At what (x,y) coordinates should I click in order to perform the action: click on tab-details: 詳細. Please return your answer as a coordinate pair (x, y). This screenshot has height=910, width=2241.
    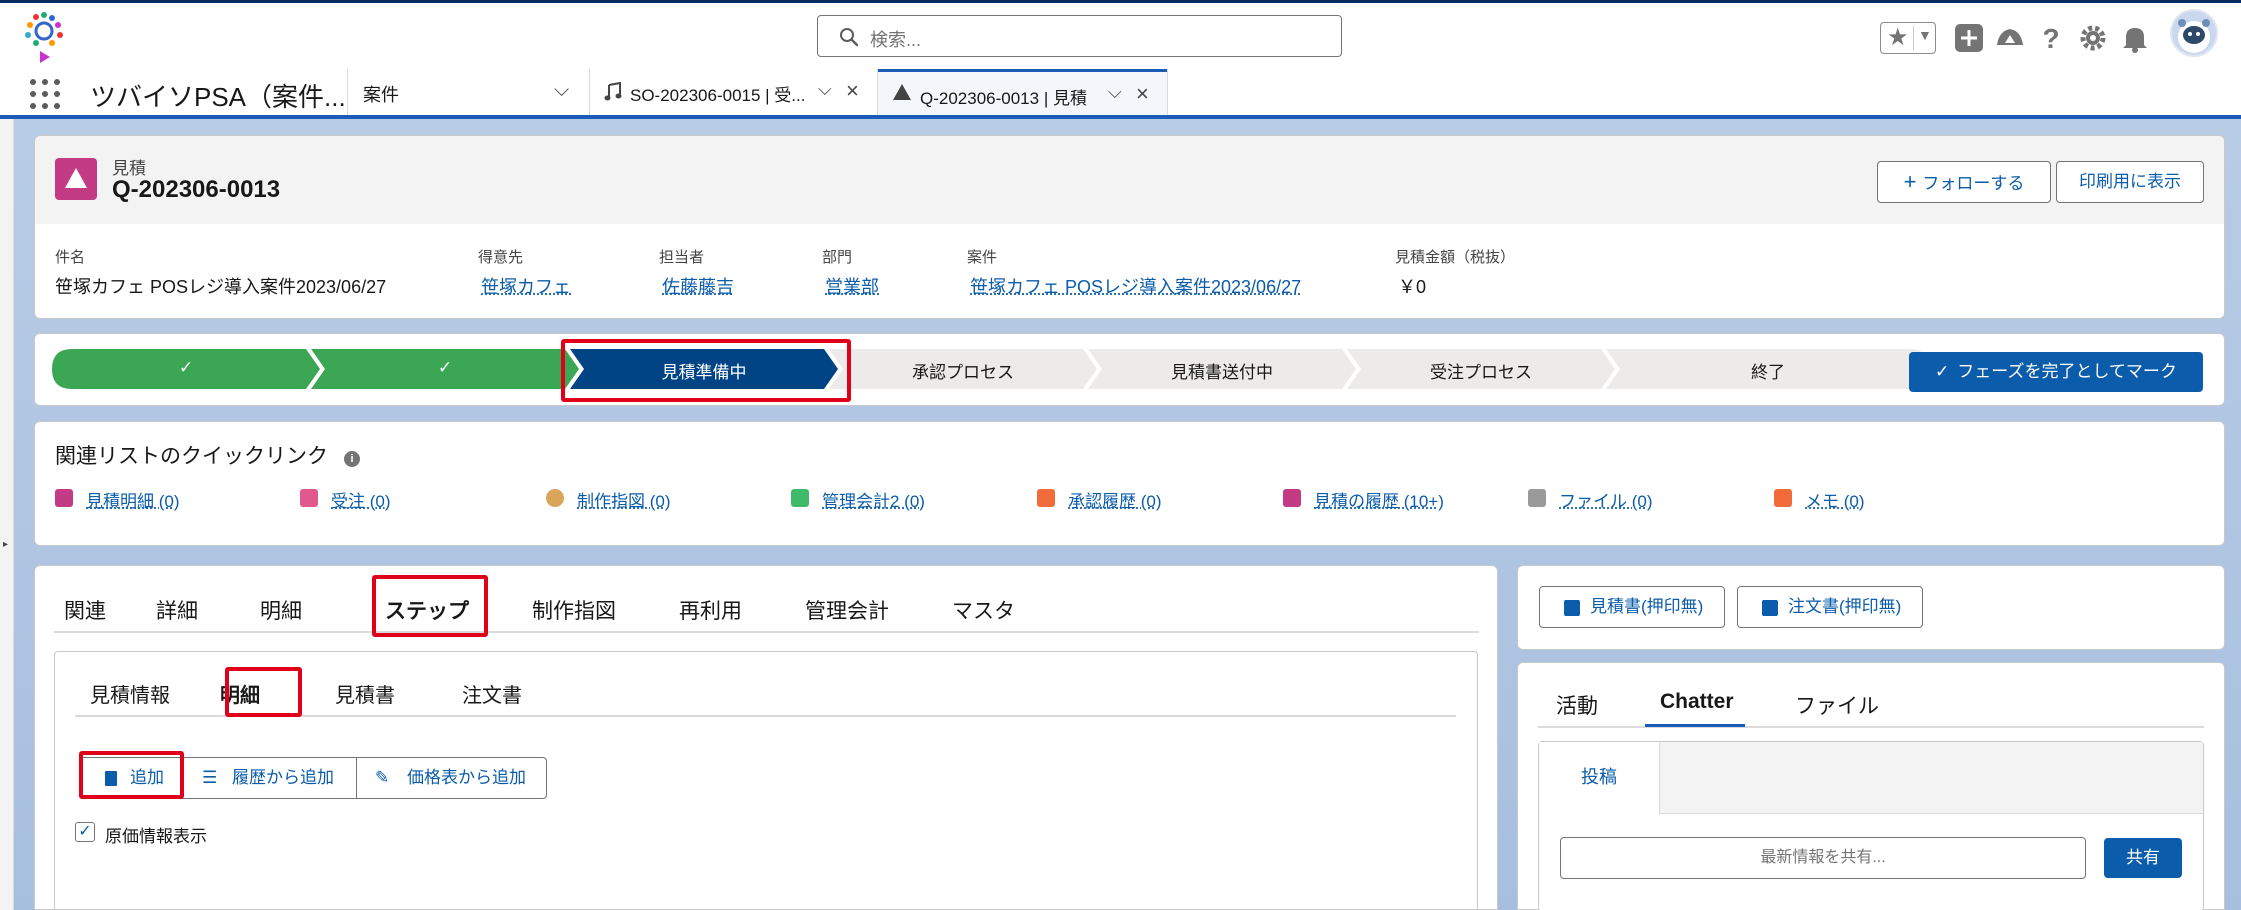
    Looking at the image, I should click on (177, 610).